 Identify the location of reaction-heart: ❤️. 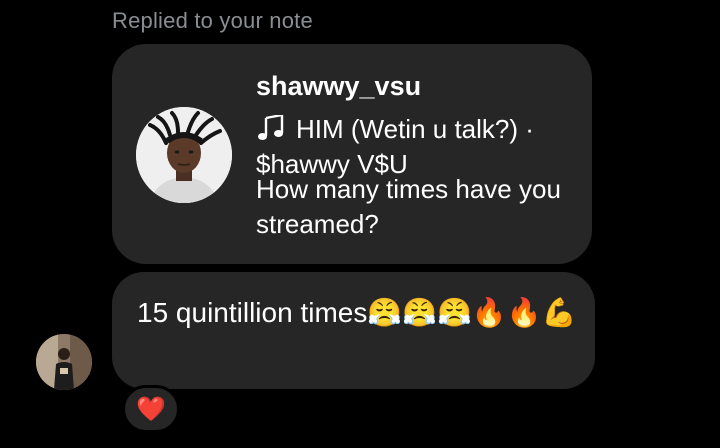
(151, 409).